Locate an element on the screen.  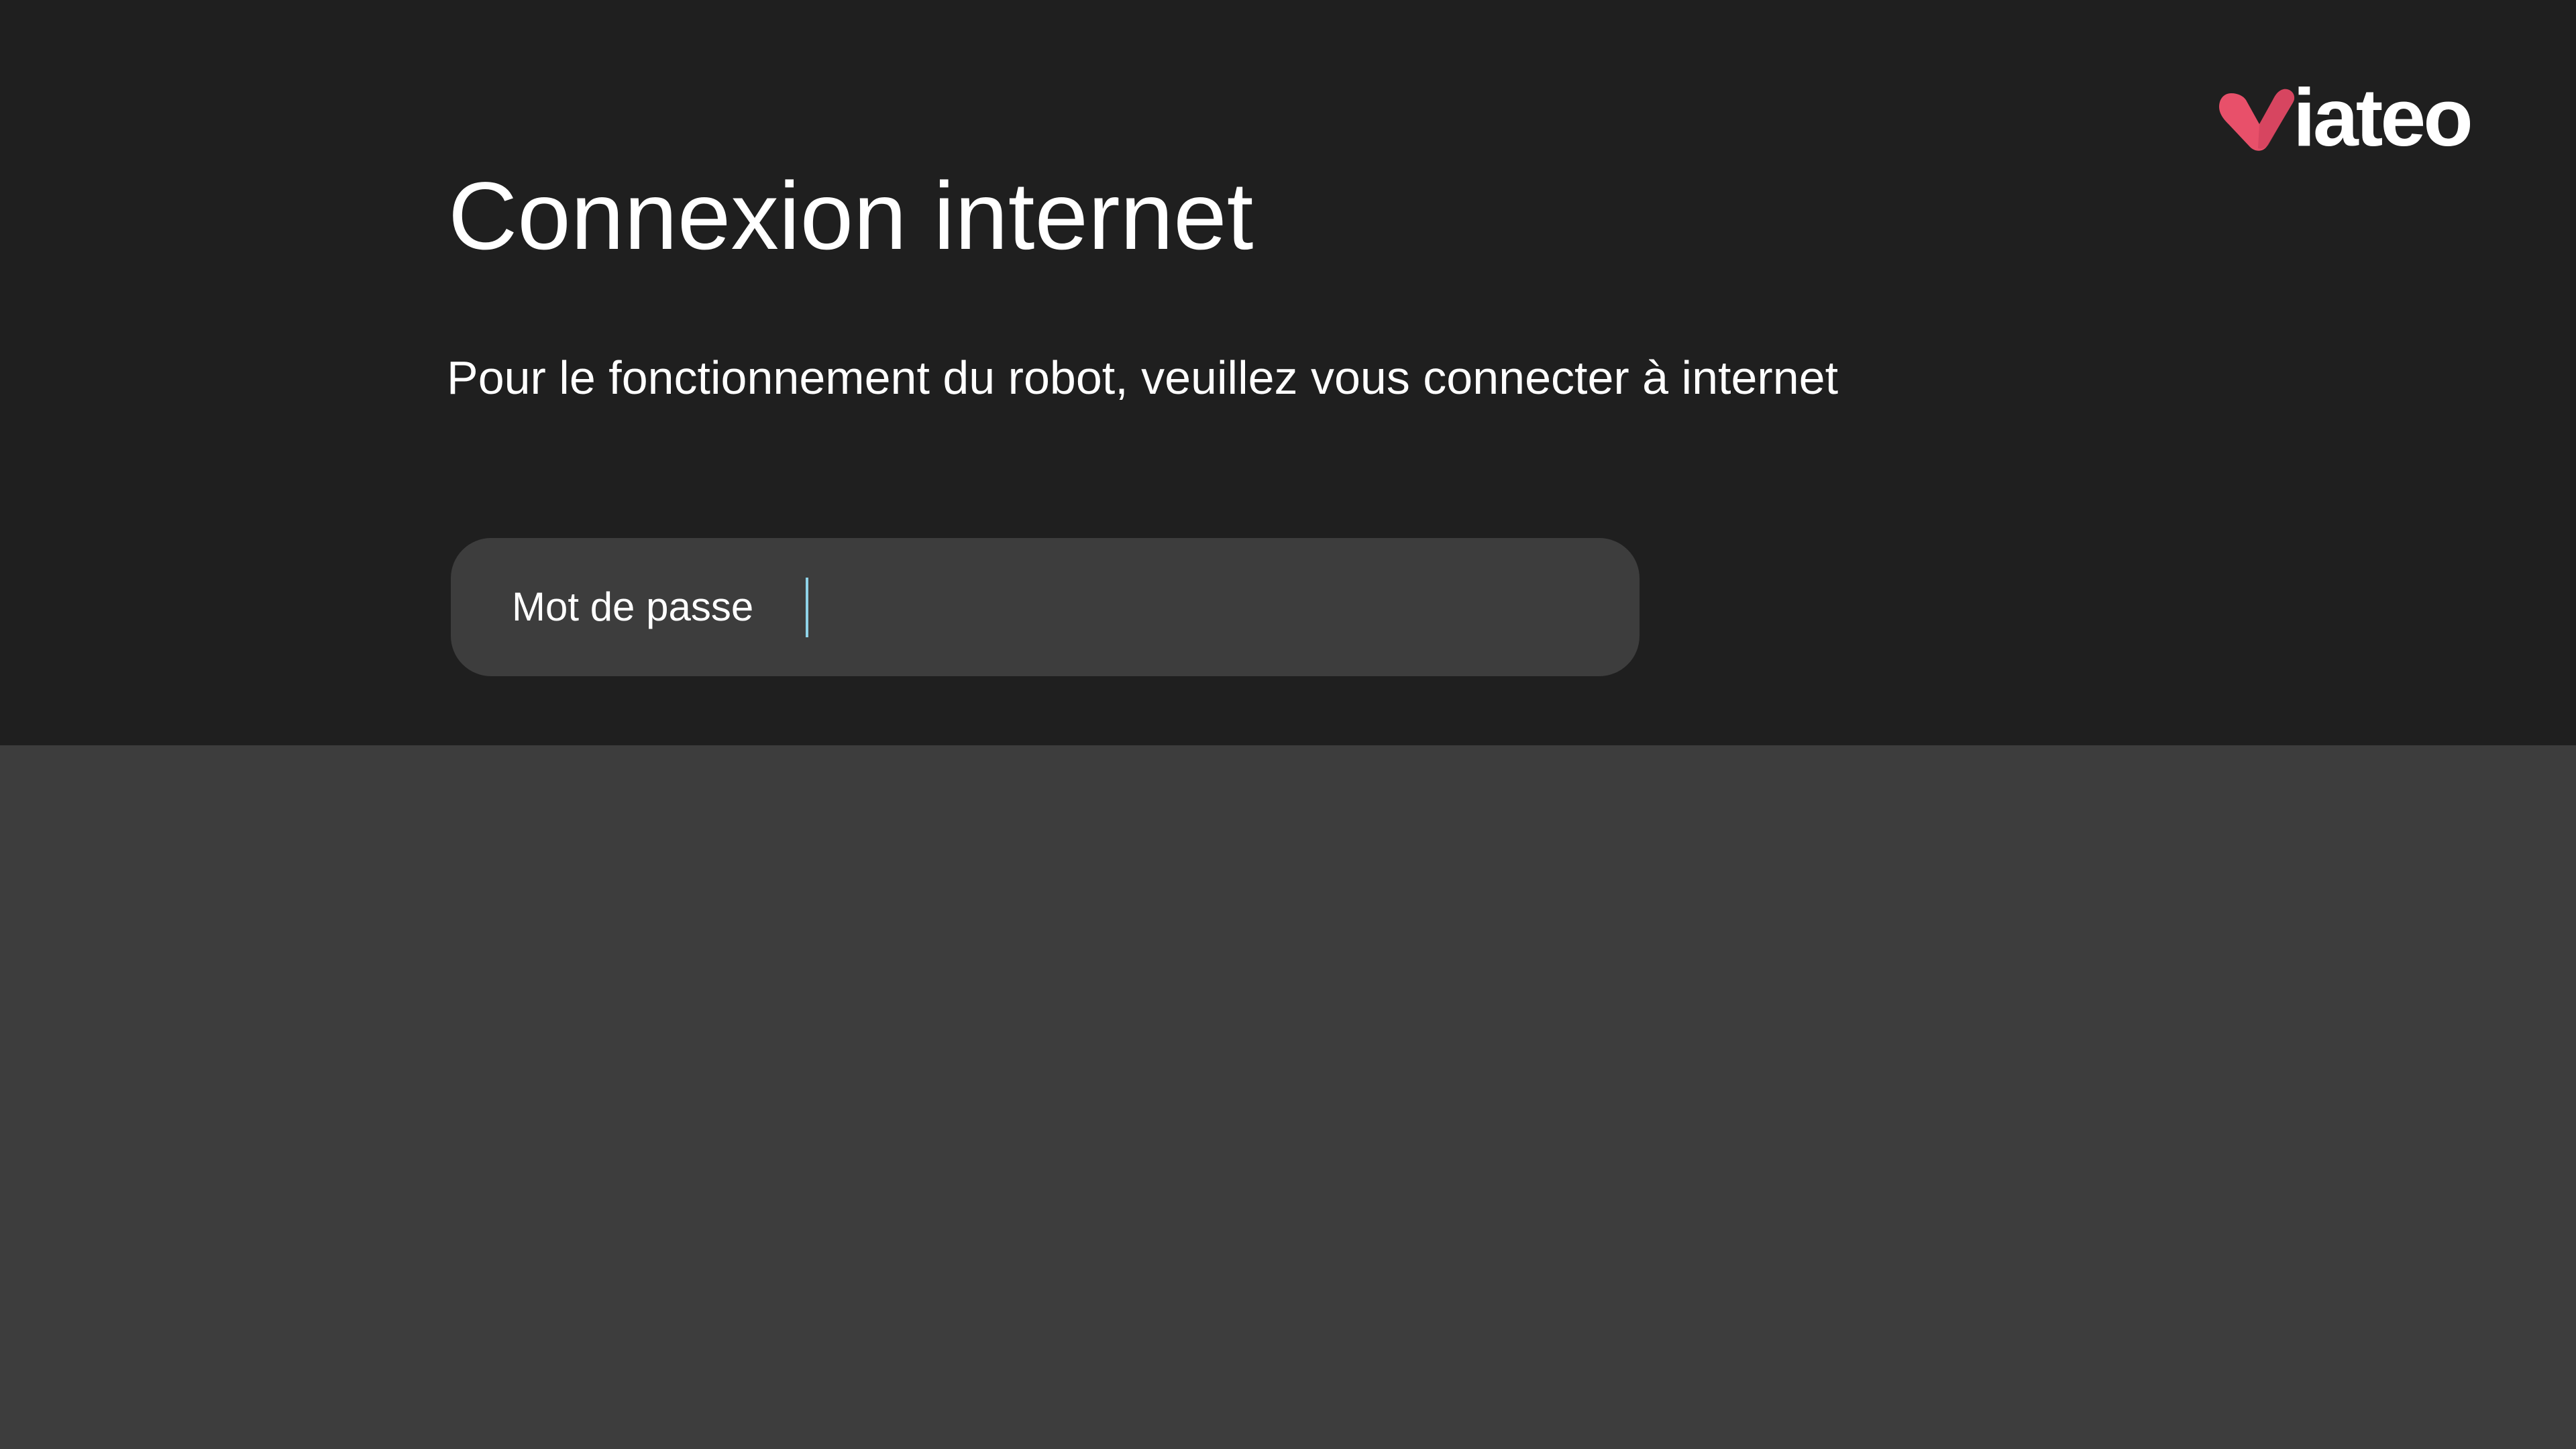
text-caret is located at coordinates (807, 607).